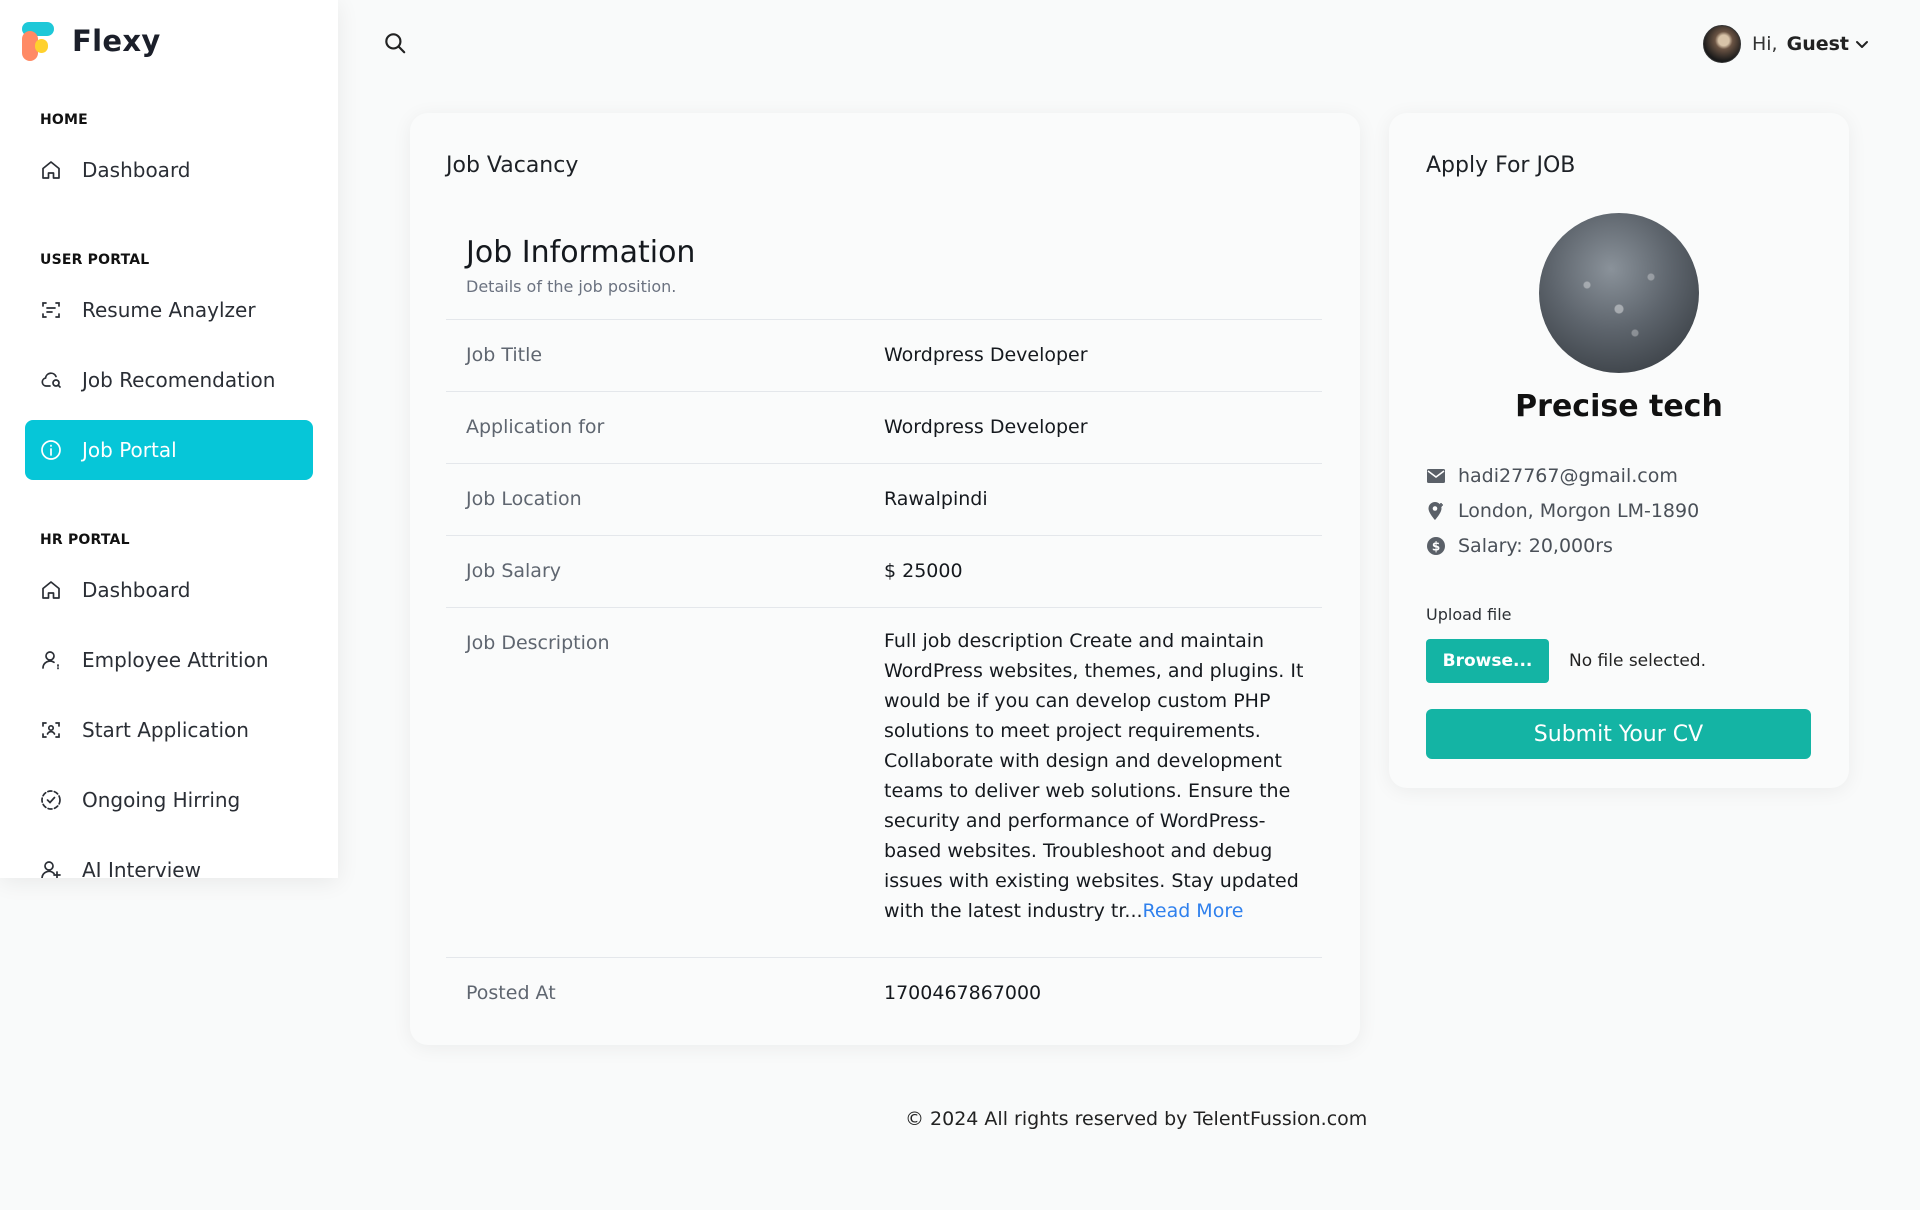  I want to click on sidebar-item-dashboard: Dashboard, so click(169, 170).